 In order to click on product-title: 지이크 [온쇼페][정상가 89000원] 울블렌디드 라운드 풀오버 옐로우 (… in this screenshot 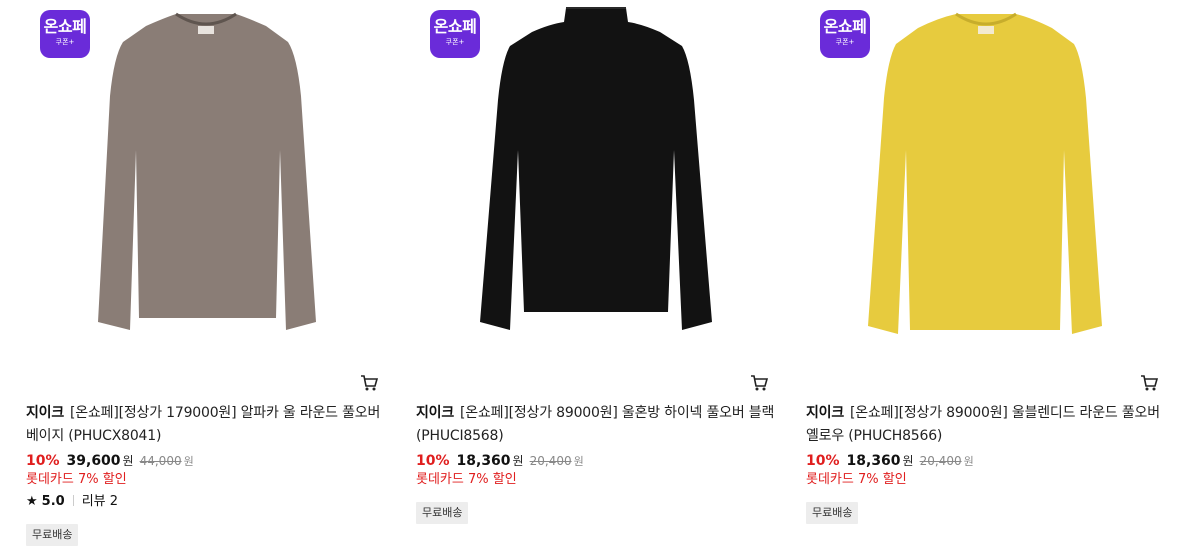, I will do `click(986, 425)`.